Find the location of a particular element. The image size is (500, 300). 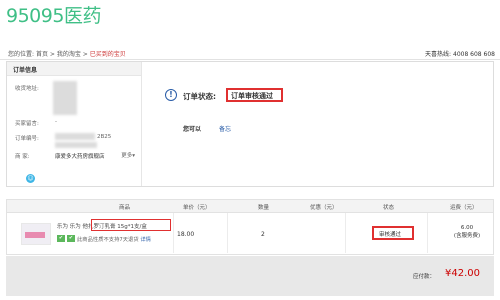

order-info-header: 订单信息 is located at coordinates (74, 69).